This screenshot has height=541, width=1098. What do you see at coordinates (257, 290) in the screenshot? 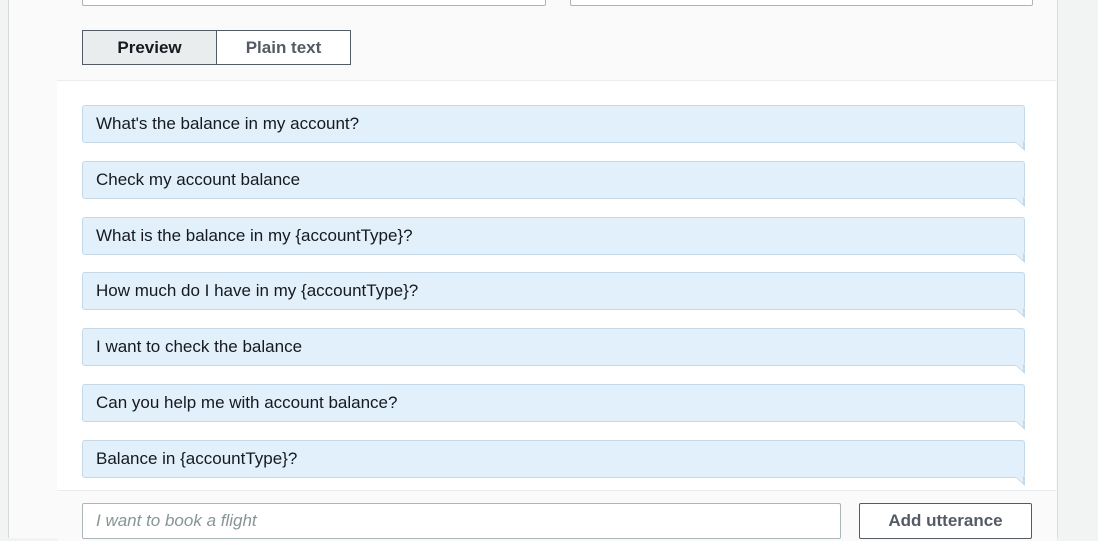
I see `utterance-text: How much do I have in my {accountType}?` at bounding box center [257, 290].